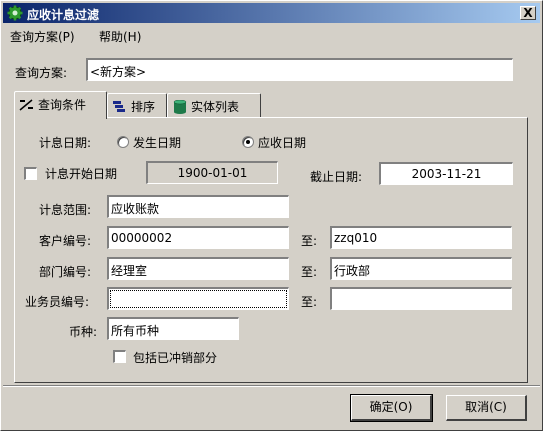 This screenshot has height=431, width=543. I want to click on include-writeoff-label: 包括已冲销部分, so click(175, 358).